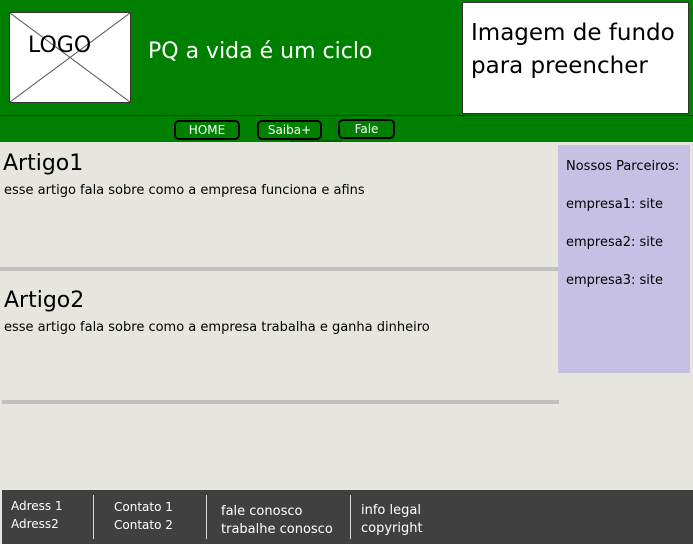  Describe the element at coordinates (614, 242) in the screenshot. I see `partner-link: empresa2: site` at that location.